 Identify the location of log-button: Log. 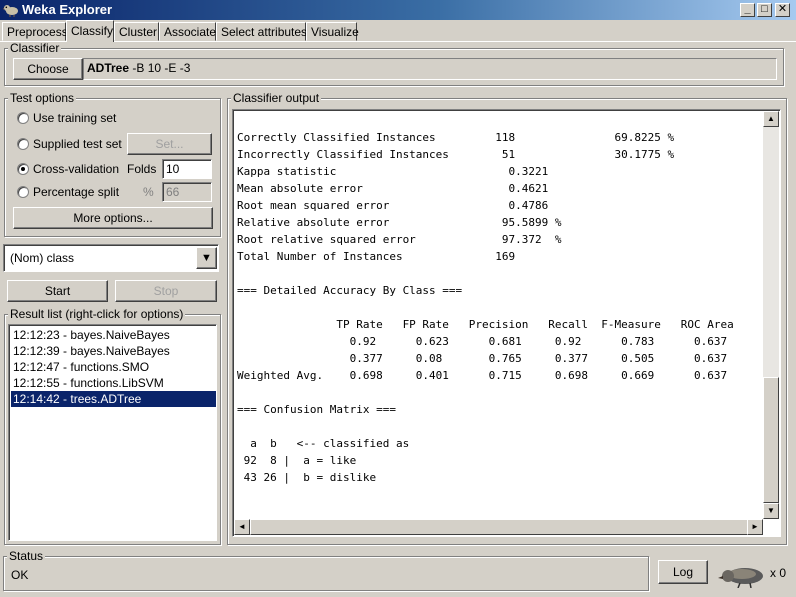
(683, 572).